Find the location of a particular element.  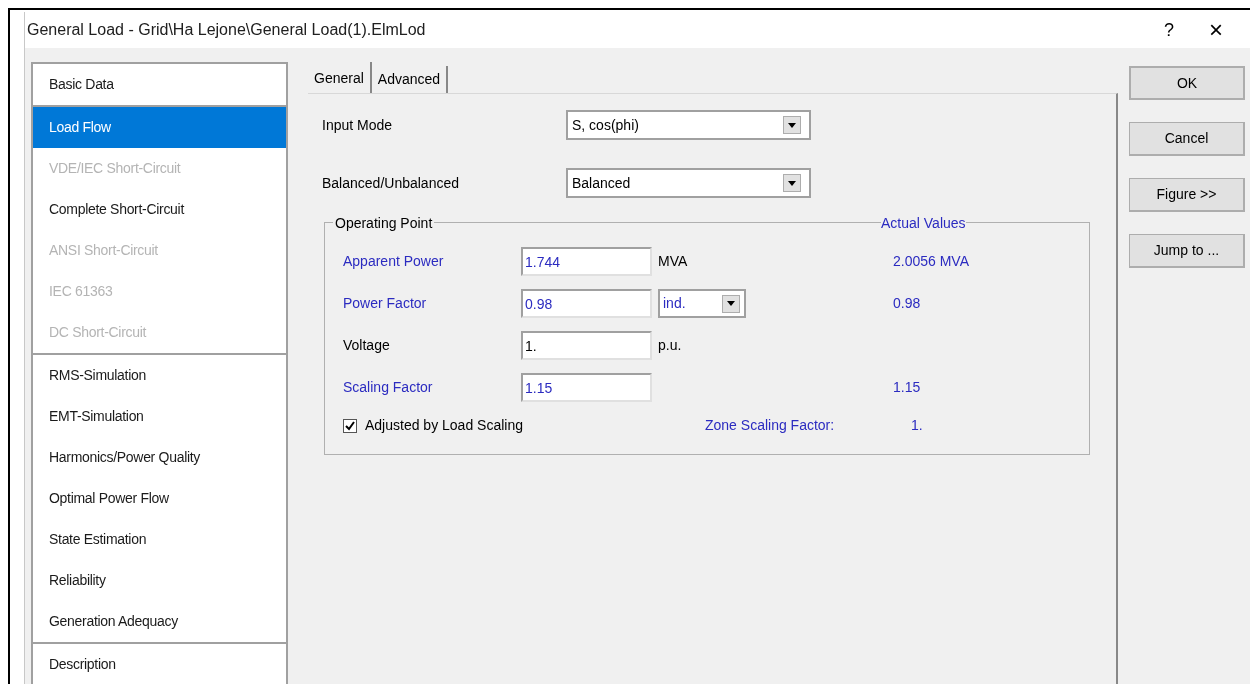

sidebar-item: EMT-Simulation is located at coordinates (159, 416).